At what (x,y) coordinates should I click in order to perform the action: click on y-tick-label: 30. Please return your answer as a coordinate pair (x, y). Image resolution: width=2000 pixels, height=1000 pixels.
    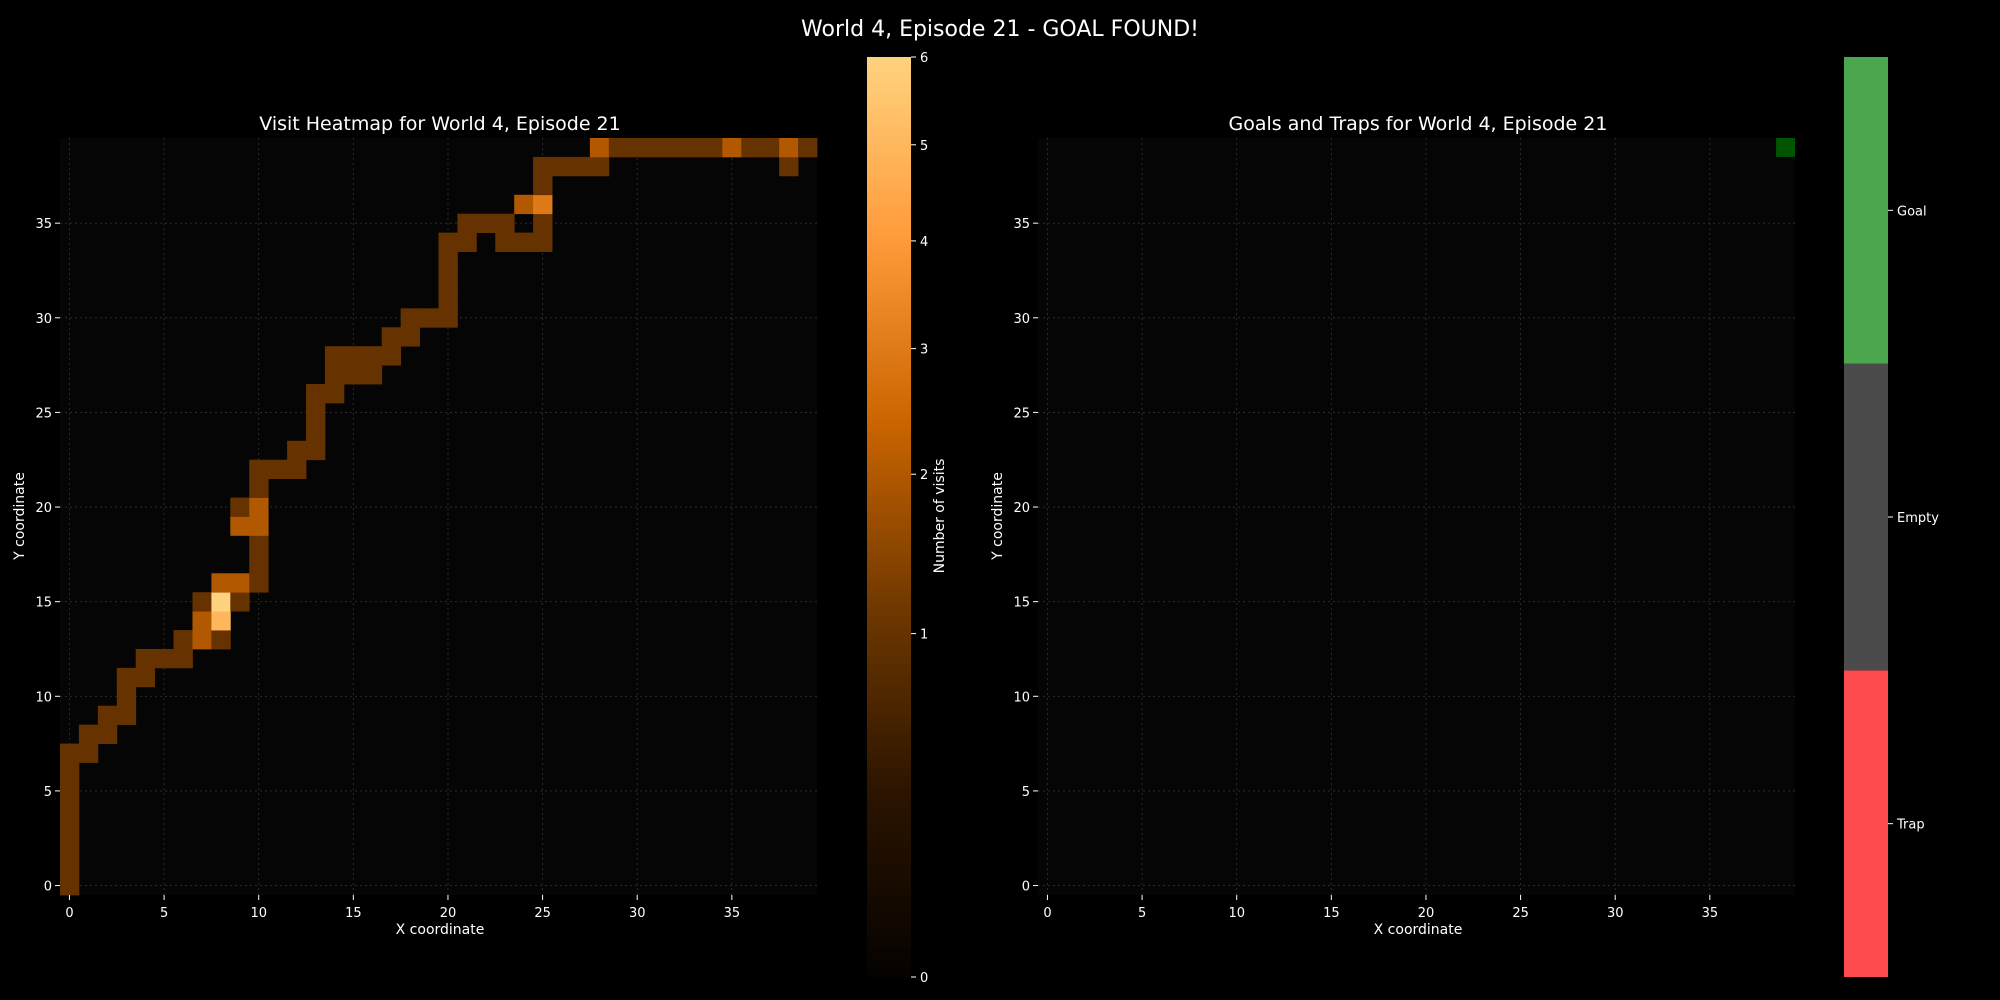
    Looking at the image, I should click on (1021, 319).